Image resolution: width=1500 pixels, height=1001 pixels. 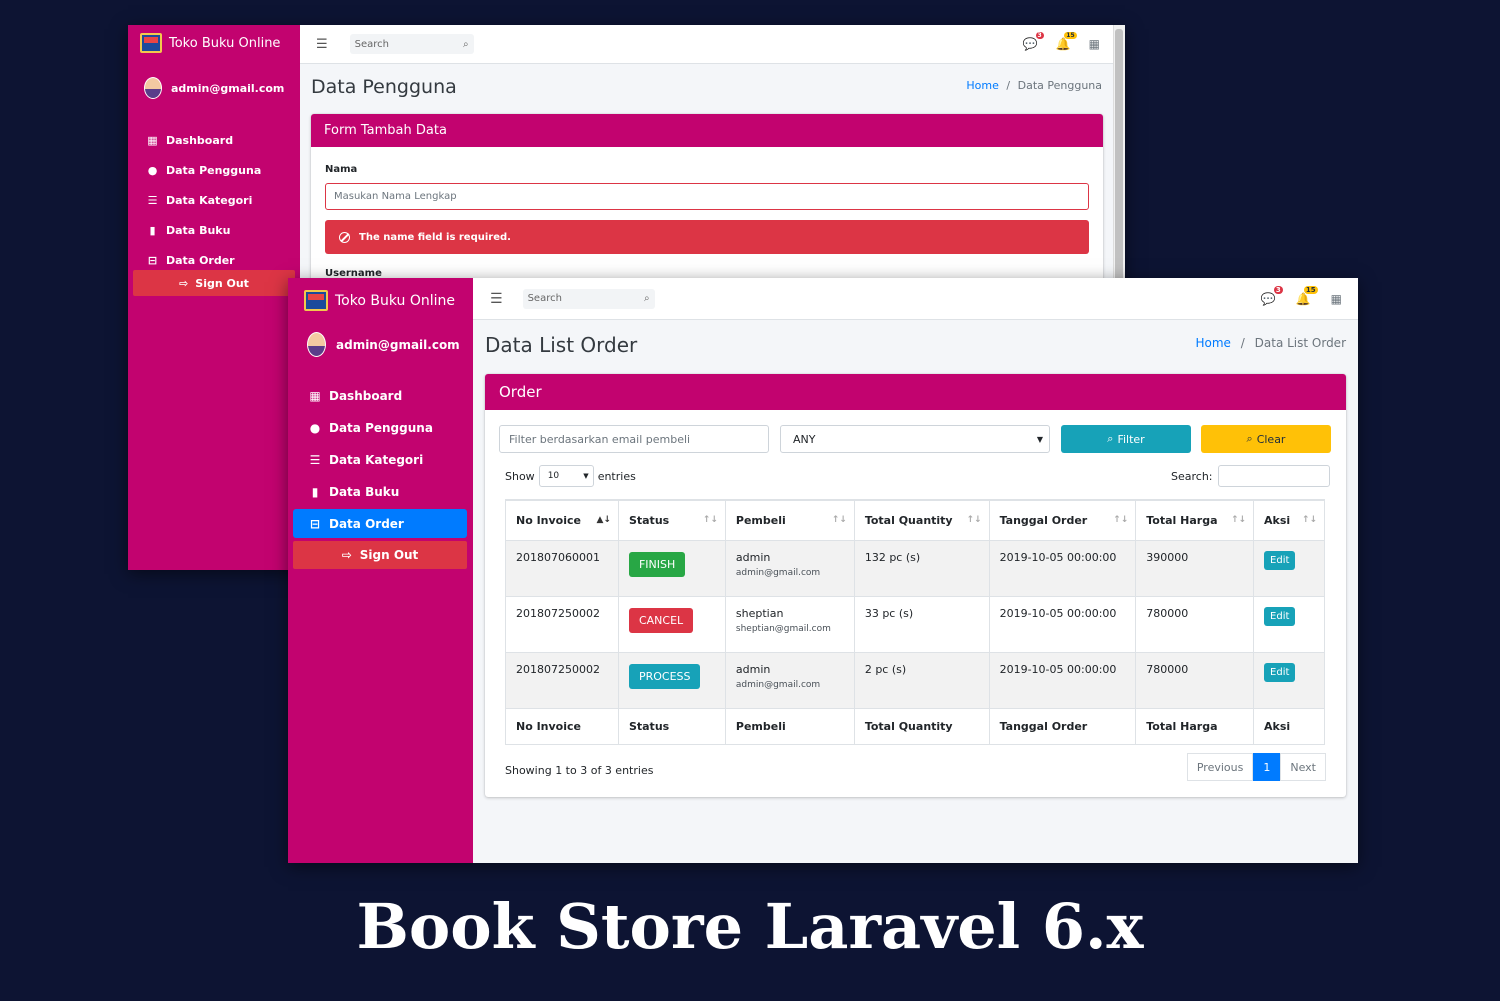 What do you see at coordinates (1220, 767) in the screenshot?
I see `previous-page-button: Previous` at bounding box center [1220, 767].